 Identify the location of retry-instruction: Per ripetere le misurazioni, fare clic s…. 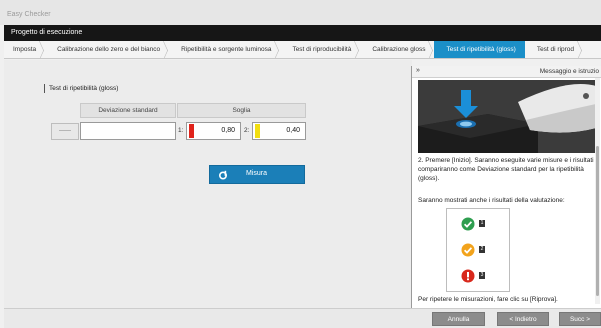
(488, 299).